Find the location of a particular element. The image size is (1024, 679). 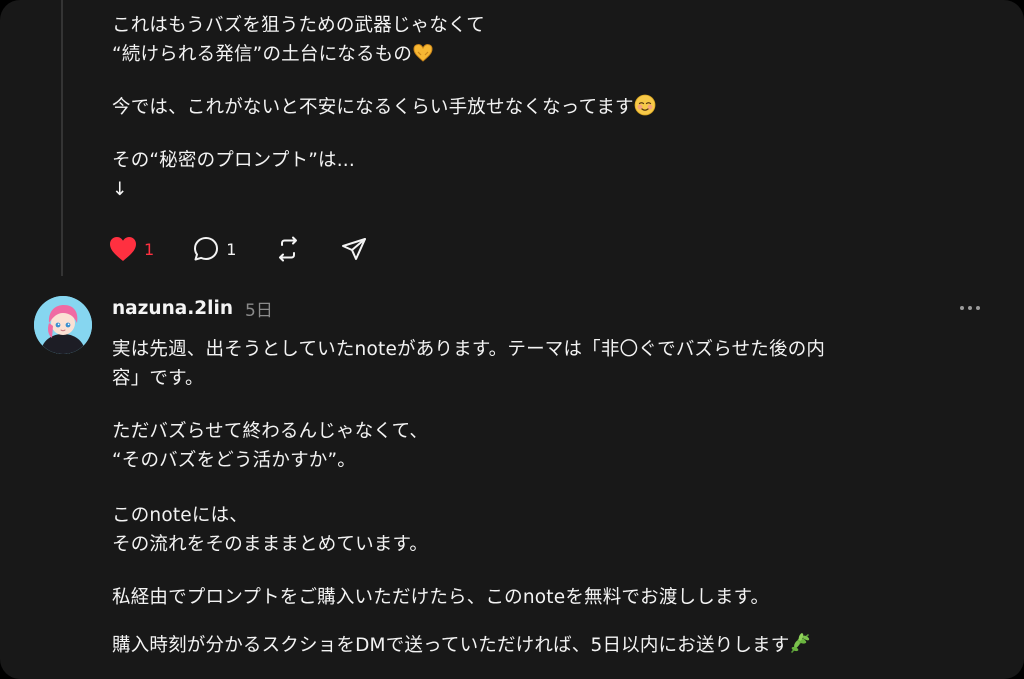

post-paragraph-2: ただバズらせて終わるんじゃなくて、 “そのバズをどう活かすか”。 is located at coordinates (270, 446).